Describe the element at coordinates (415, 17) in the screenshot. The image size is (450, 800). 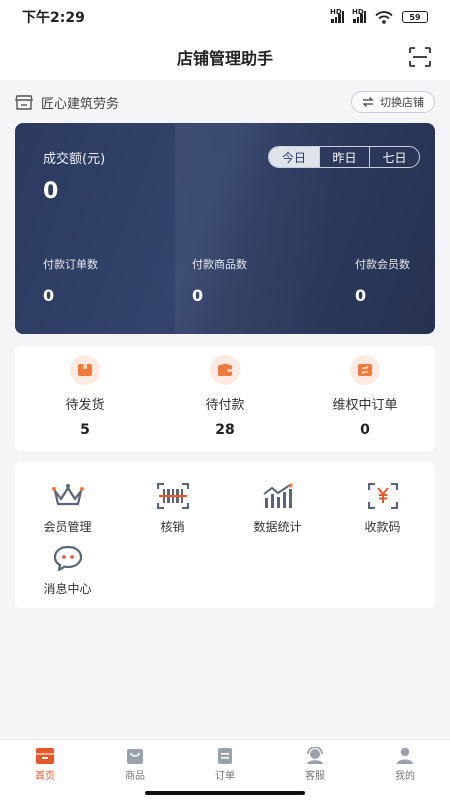
I see `battery-icon: 59` at that location.